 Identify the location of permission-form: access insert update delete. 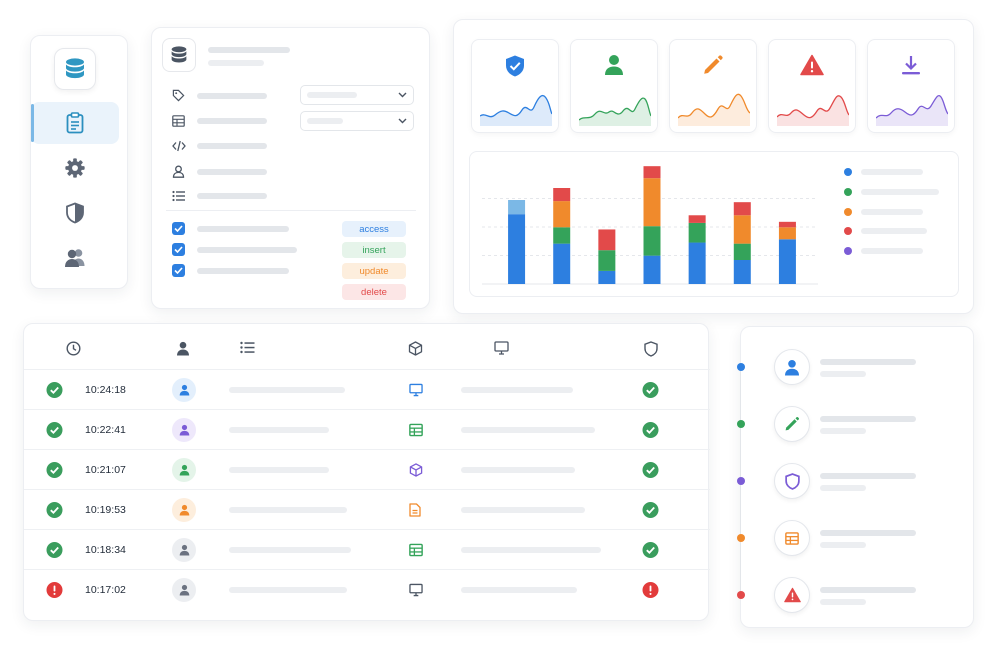
(290, 168).